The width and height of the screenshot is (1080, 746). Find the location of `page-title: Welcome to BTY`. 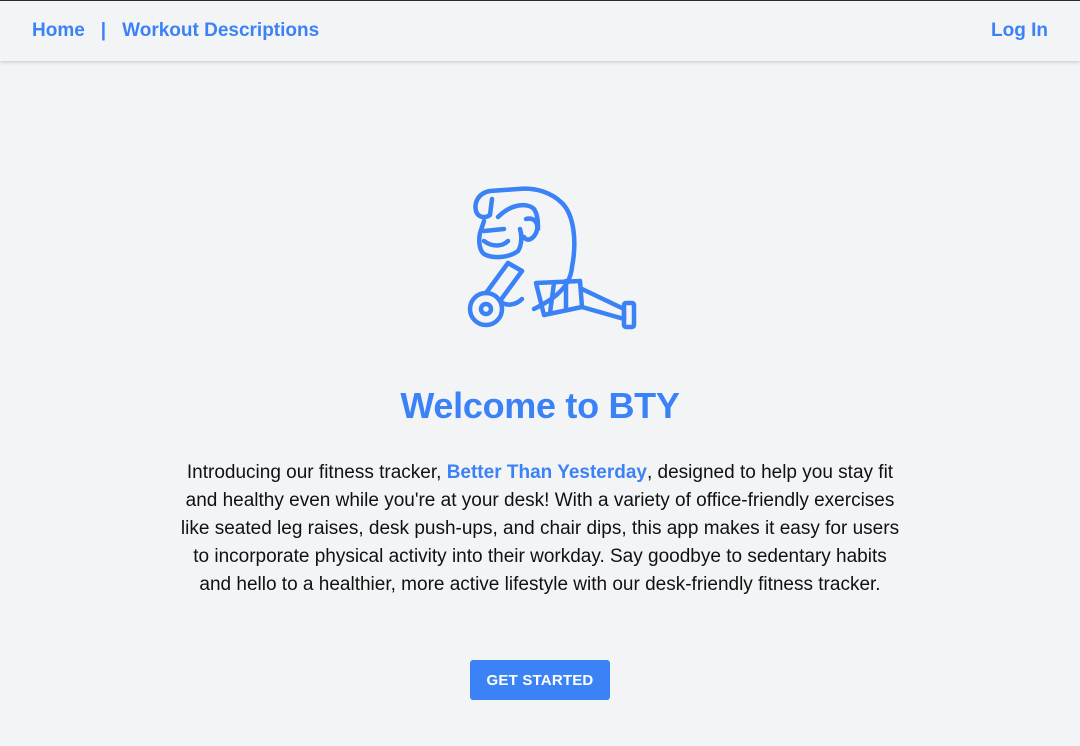

page-title: Welcome to BTY is located at coordinates (540, 405).